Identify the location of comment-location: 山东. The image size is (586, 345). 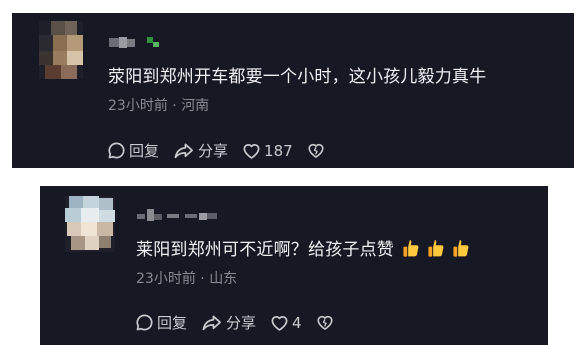
(223, 279).